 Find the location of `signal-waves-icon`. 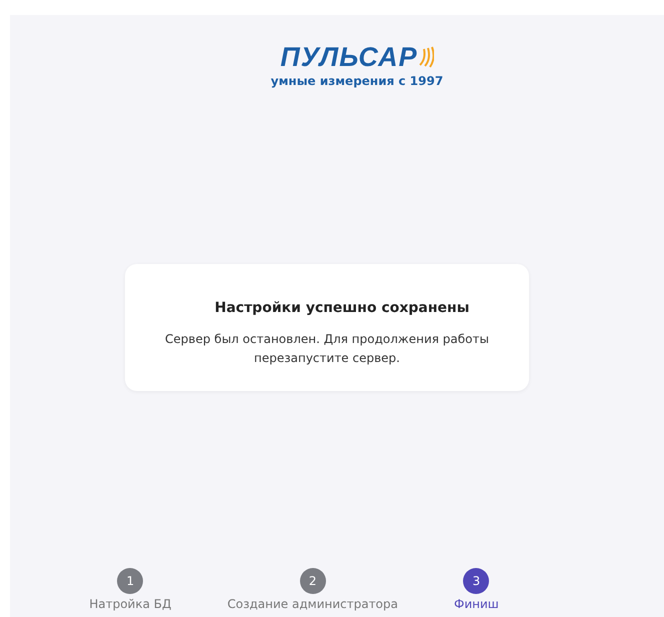

signal-waves-icon is located at coordinates (426, 57).